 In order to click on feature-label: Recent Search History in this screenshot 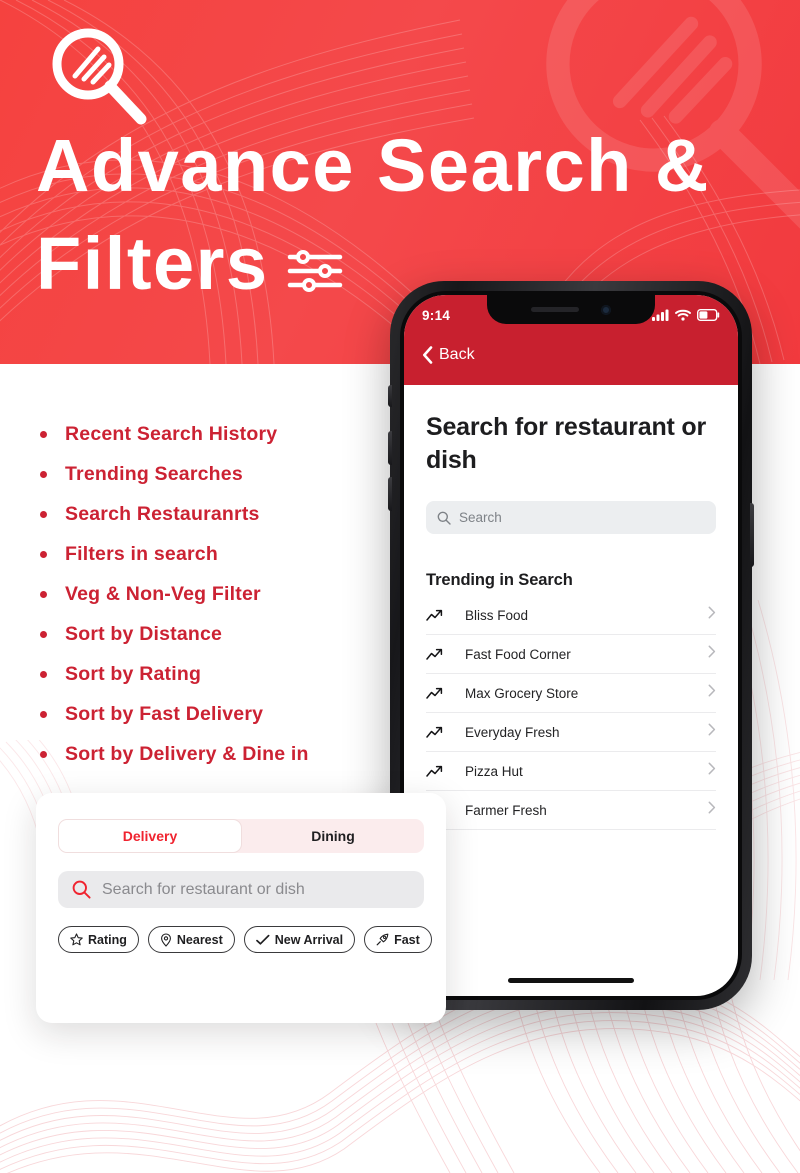, I will do `click(171, 433)`.